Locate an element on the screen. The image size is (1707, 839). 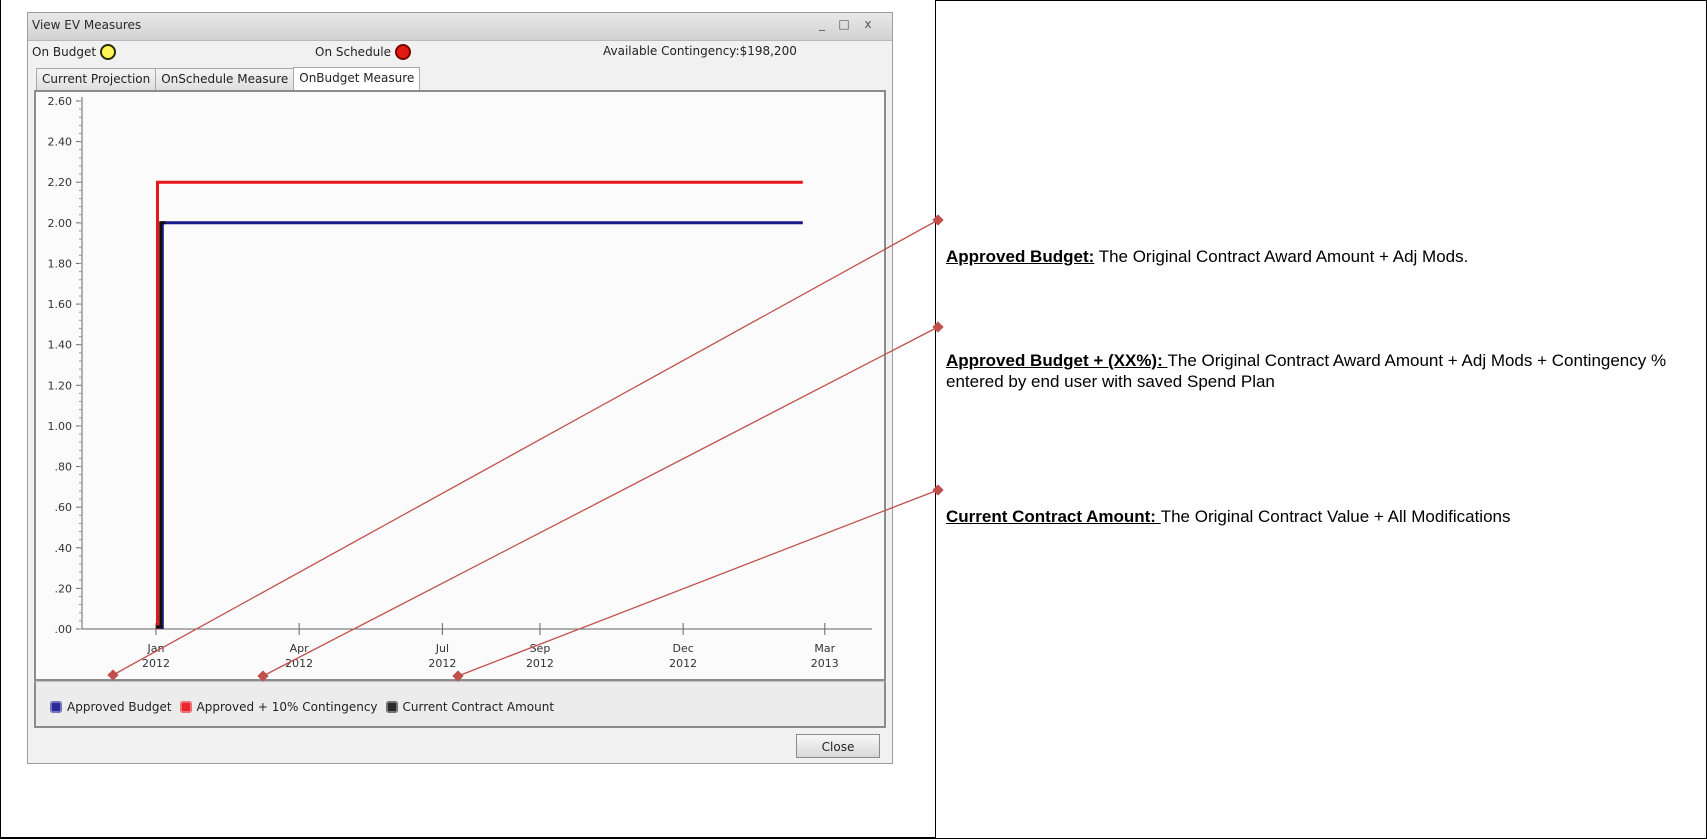
window-title: View EV Measures is located at coordinates (87, 25).